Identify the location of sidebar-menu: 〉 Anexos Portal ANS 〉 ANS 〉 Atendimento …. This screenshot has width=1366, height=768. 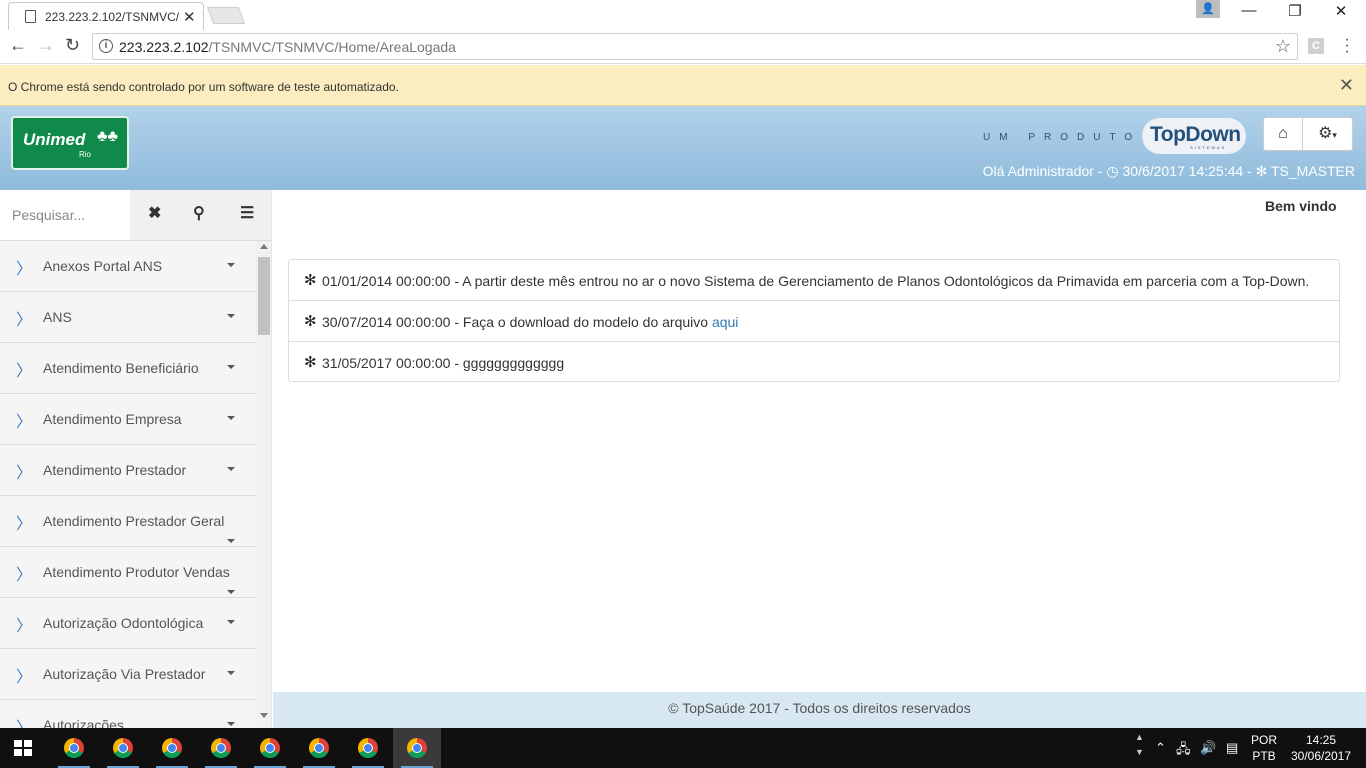
(128, 484).